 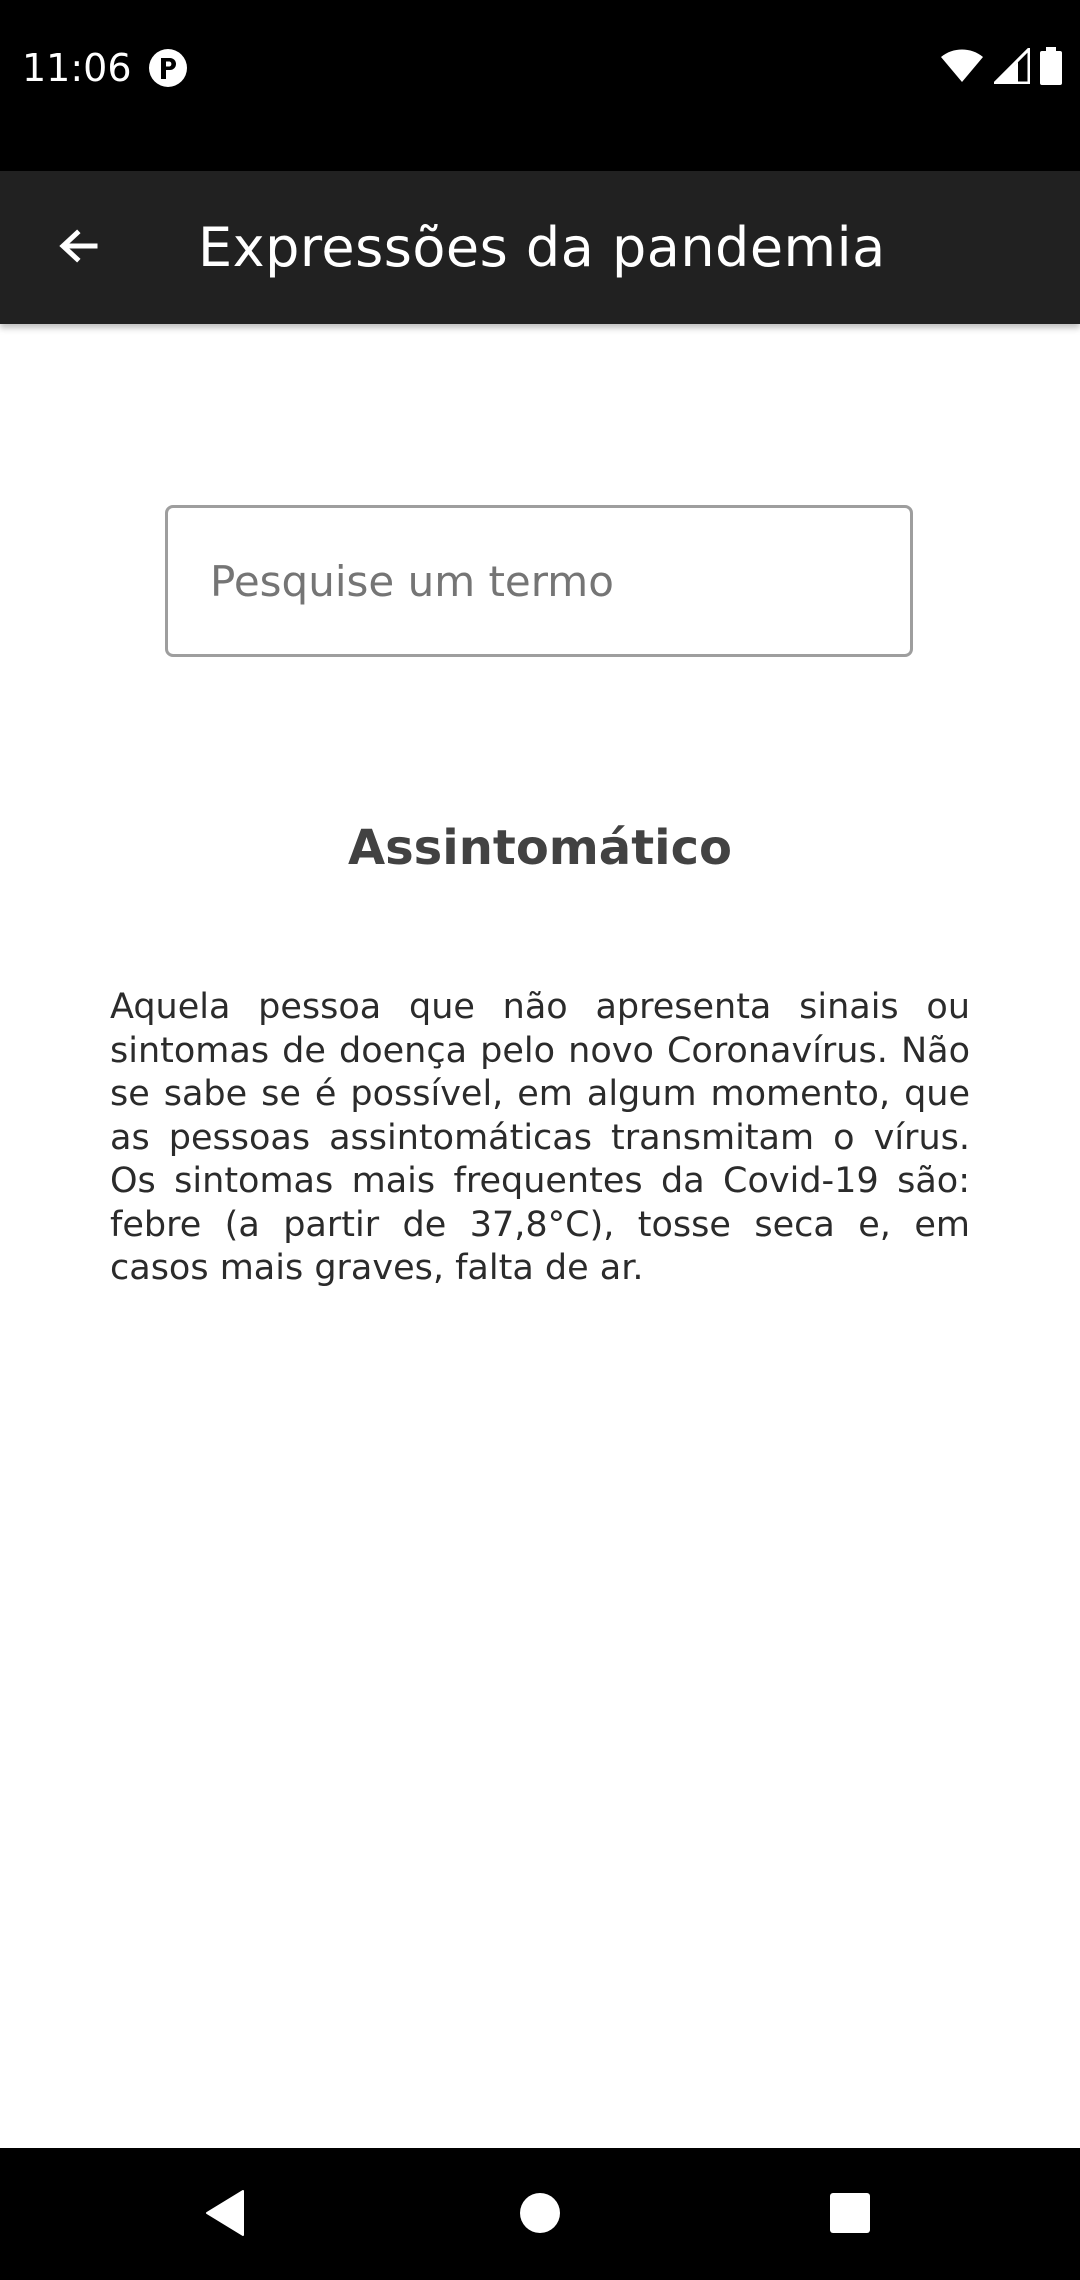 I want to click on page-title: Expressões da pandemia, so click(x=542, y=247).